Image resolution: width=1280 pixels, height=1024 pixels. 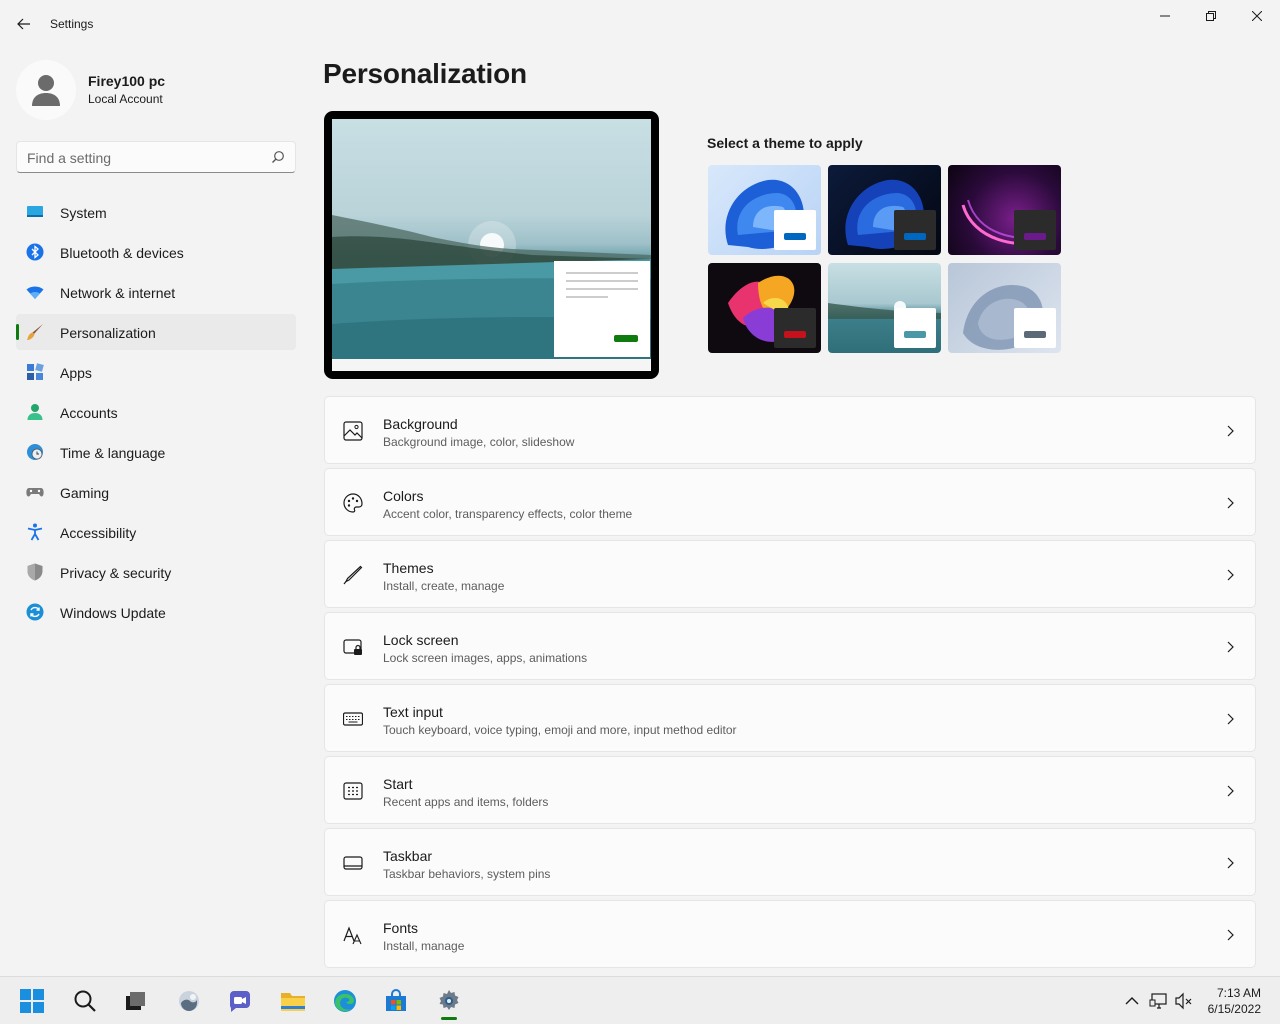 I want to click on sidebar-item-label: Windows Update, so click(x=113, y=613).